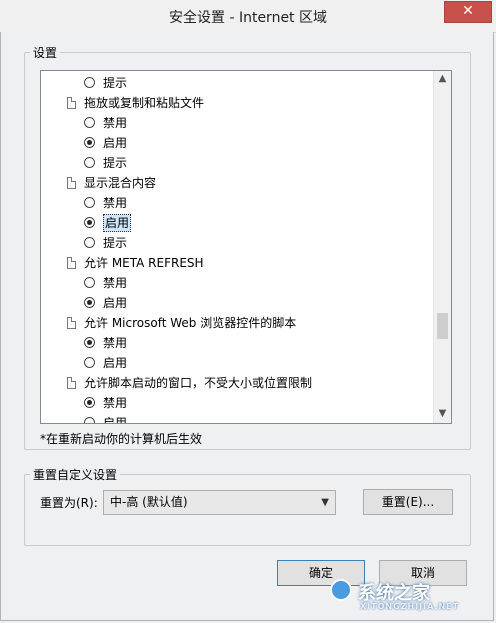 This screenshot has width=496, height=623. I want to click on watermark-subtext: XITONGZHIJIA.NET, so click(410, 606).